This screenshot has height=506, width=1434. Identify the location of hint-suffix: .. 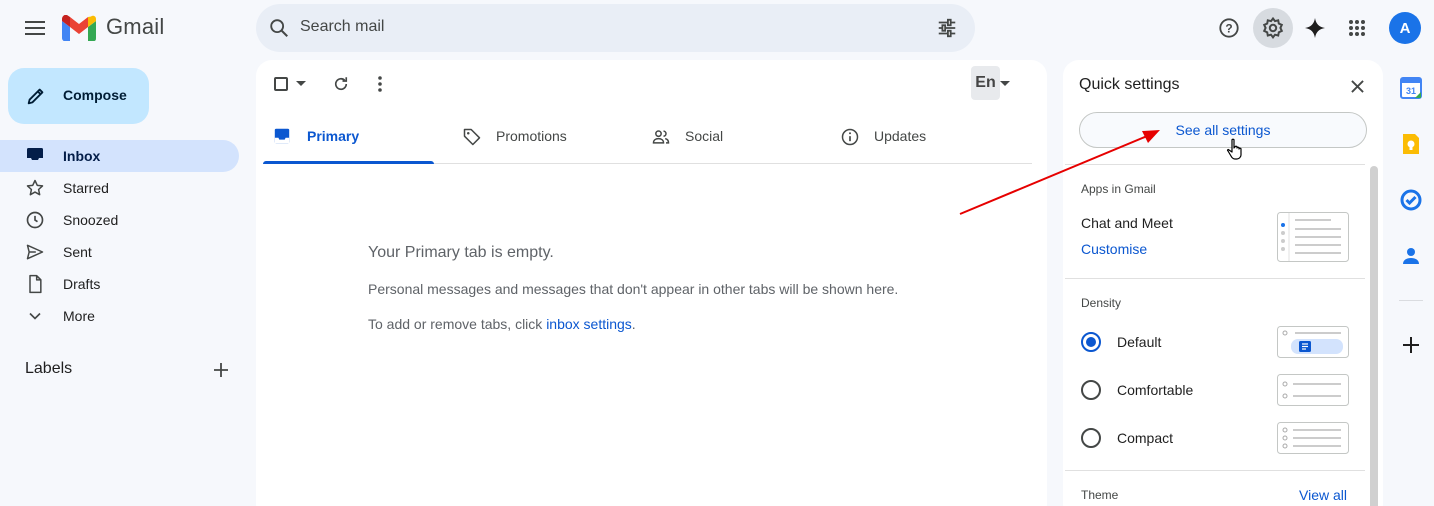
(633, 324).